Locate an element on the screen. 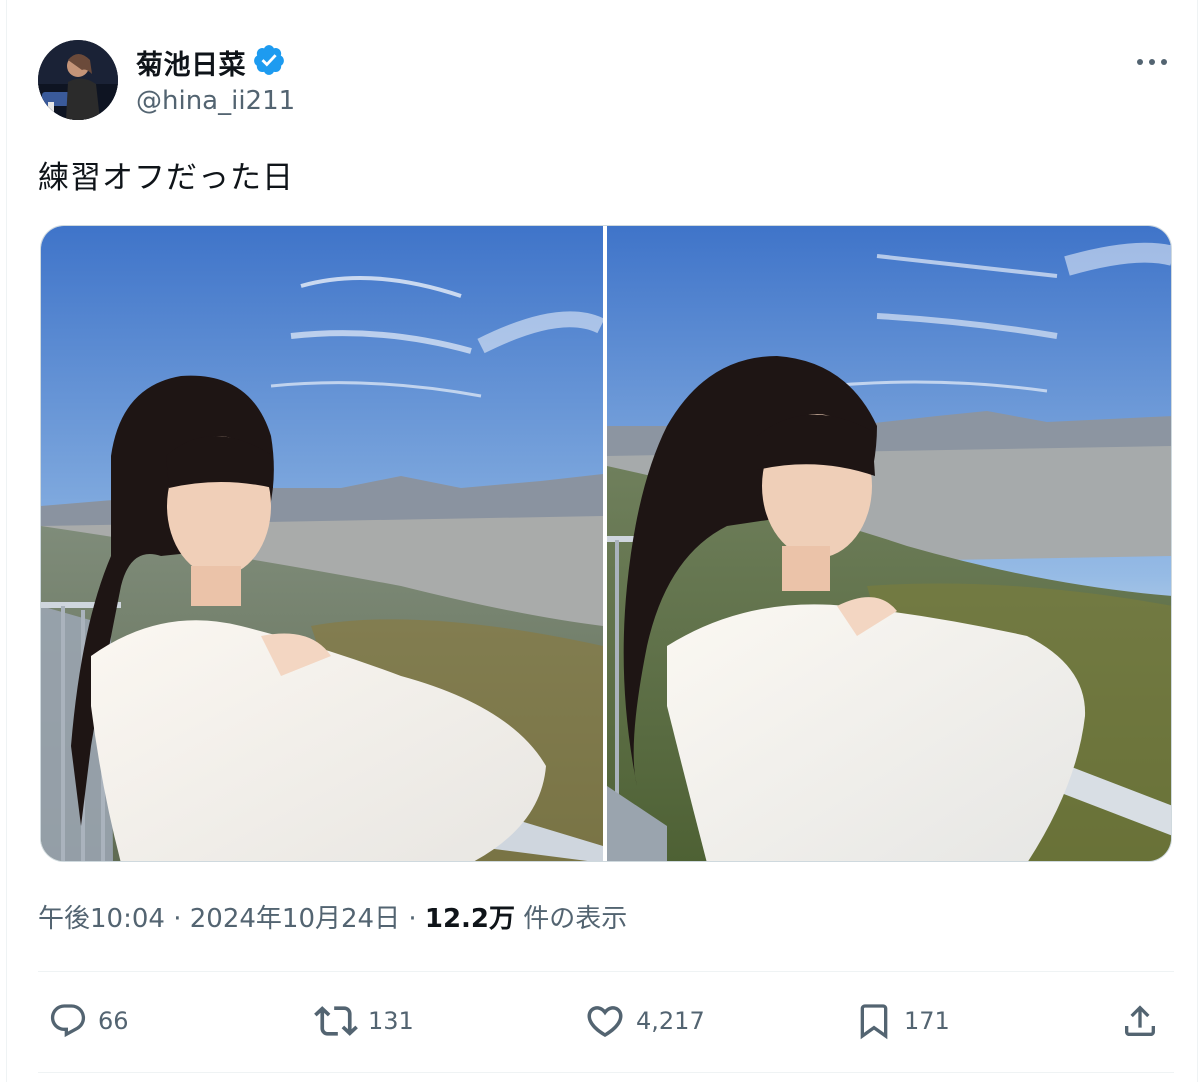 This screenshot has width=1204, height=1082. share-icon is located at coordinates (1140, 1021).